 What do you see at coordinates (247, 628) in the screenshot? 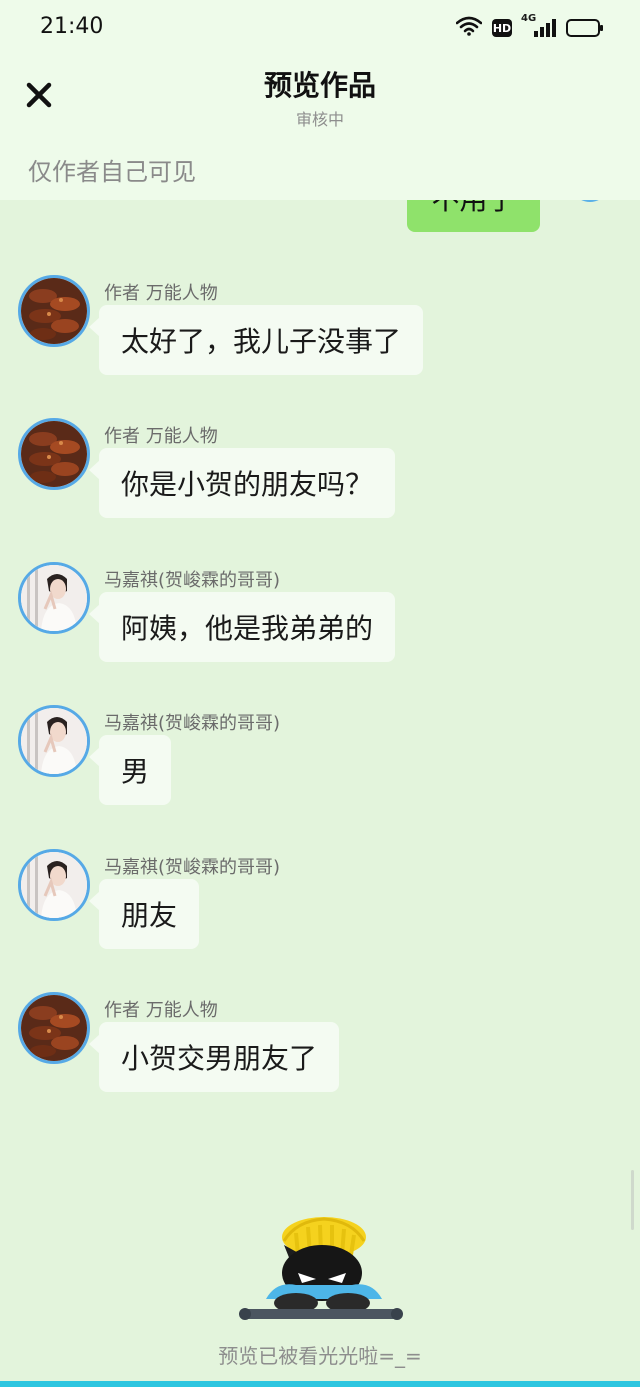
I see `message-text: 阿姨，他是我弟弟的` at bounding box center [247, 628].